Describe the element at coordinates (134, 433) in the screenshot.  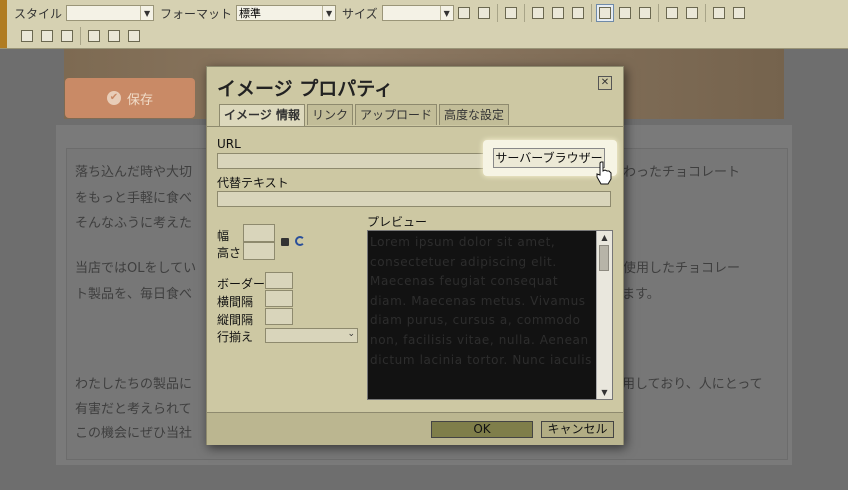
I see `body-text-line: この機会にぜひ当社` at that location.